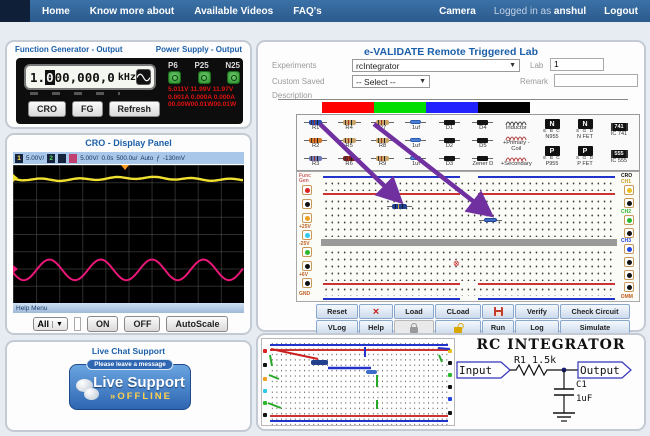 The image size is (650, 436). Describe the element at coordinates (305, 294) in the screenshot. I see `gnd-label: GND` at that location.